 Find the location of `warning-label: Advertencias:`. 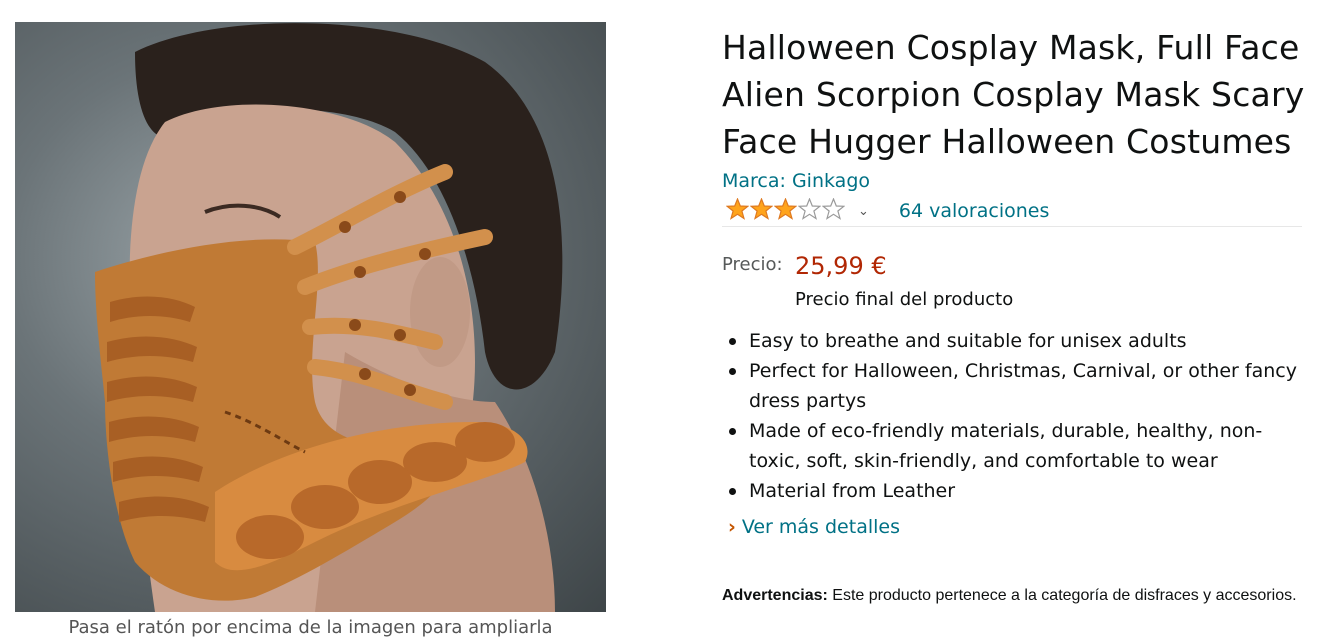

warning-label: Advertencias: is located at coordinates (775, 595).